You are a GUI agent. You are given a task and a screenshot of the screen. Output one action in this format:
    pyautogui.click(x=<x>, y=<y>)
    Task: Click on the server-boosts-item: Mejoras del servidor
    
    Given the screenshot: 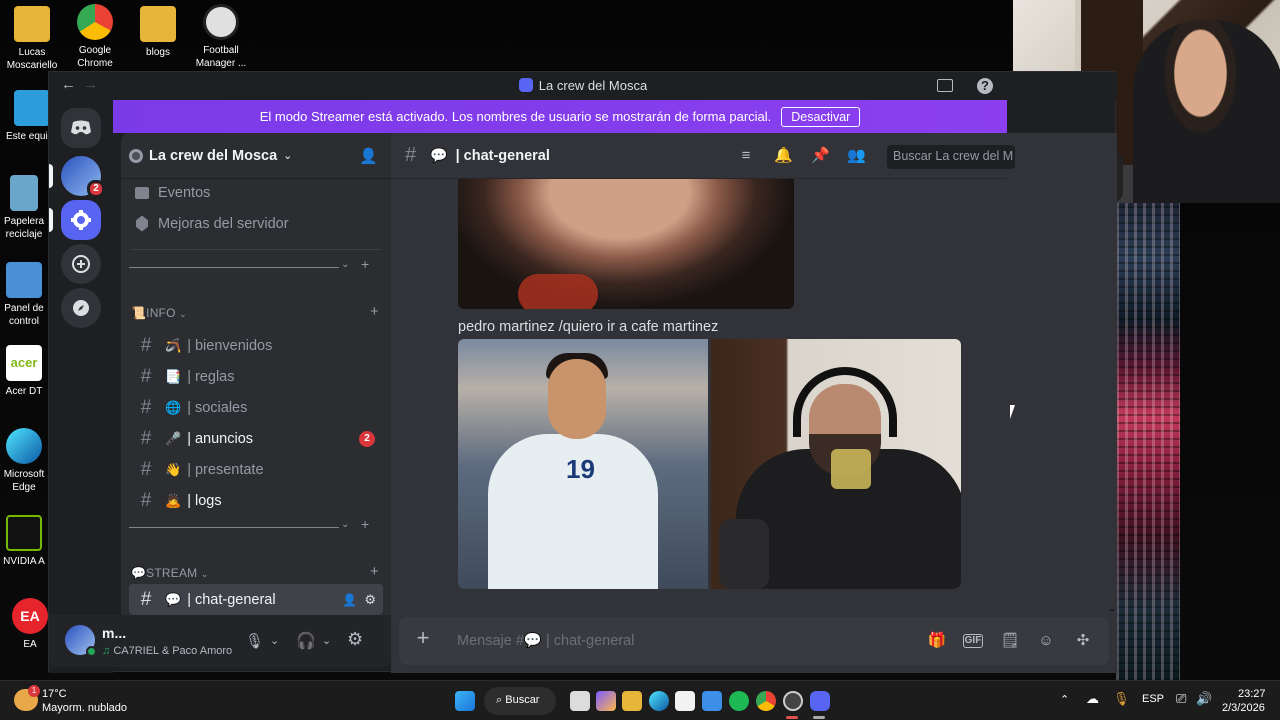 What is the action you would take?
    pyautogui.click(x=256, y=223)
    